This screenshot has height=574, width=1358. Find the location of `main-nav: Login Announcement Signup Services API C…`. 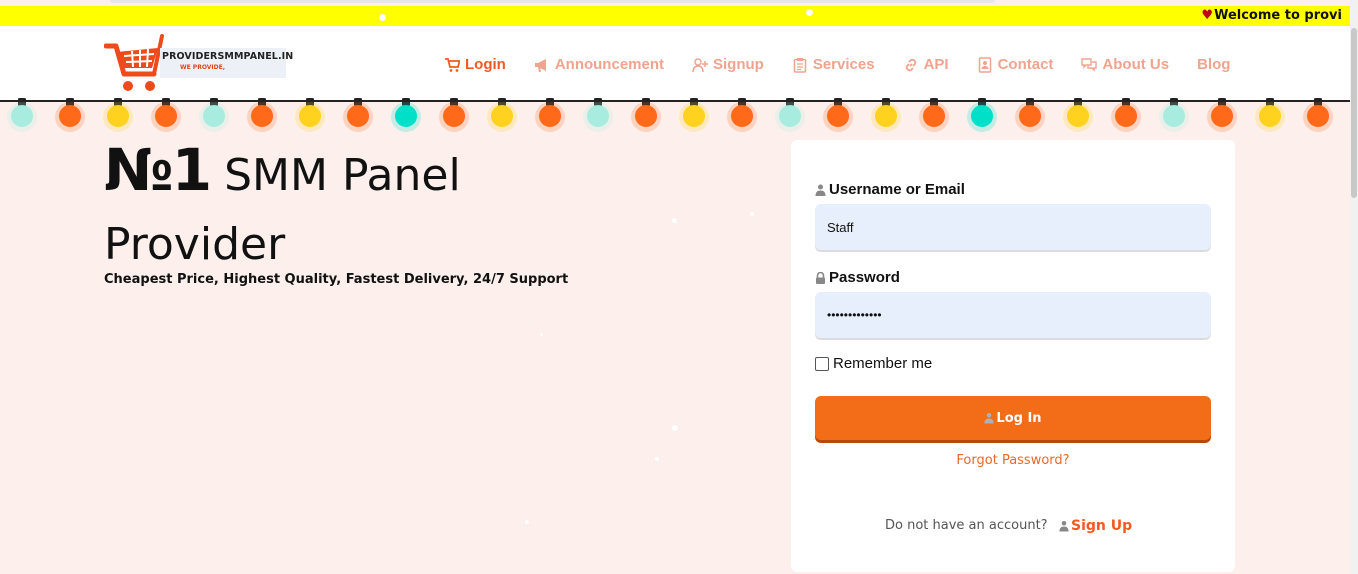

main-nav: Login Announcement Signup Services API C… is located at coordinates (851, 64).